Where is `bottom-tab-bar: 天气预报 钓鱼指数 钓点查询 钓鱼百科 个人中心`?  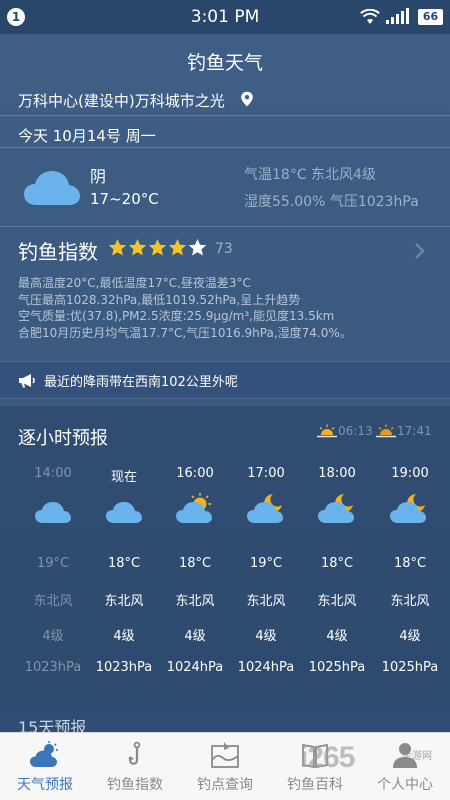 bottom-tab-bar: 天气预报 钓鱼指数 钓点查询 钓鱼百科 个人中心 is located at coordinates (225, 766).